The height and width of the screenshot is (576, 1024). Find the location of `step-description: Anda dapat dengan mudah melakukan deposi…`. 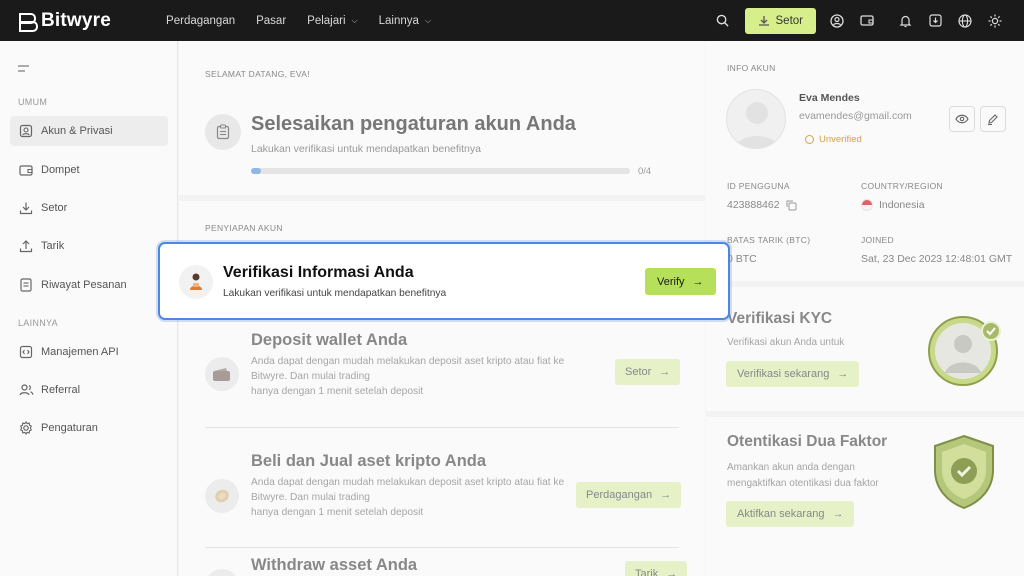

step-description: Anda dapat dengan mudah melakukan deposi… is located at coordinates (408, 369).